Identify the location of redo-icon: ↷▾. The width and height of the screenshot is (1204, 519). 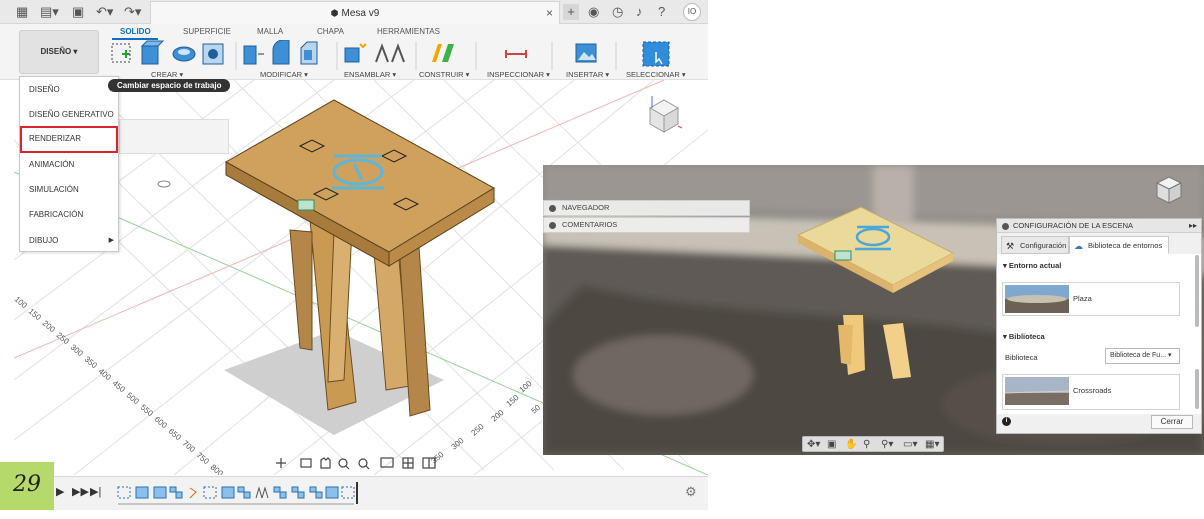
(132, 12).